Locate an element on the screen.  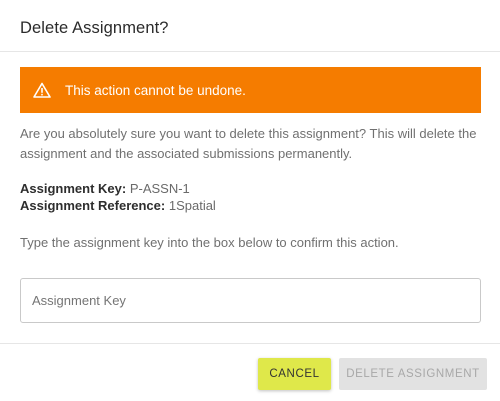
assignment-key-input-box is located at coordinates (250, 300).